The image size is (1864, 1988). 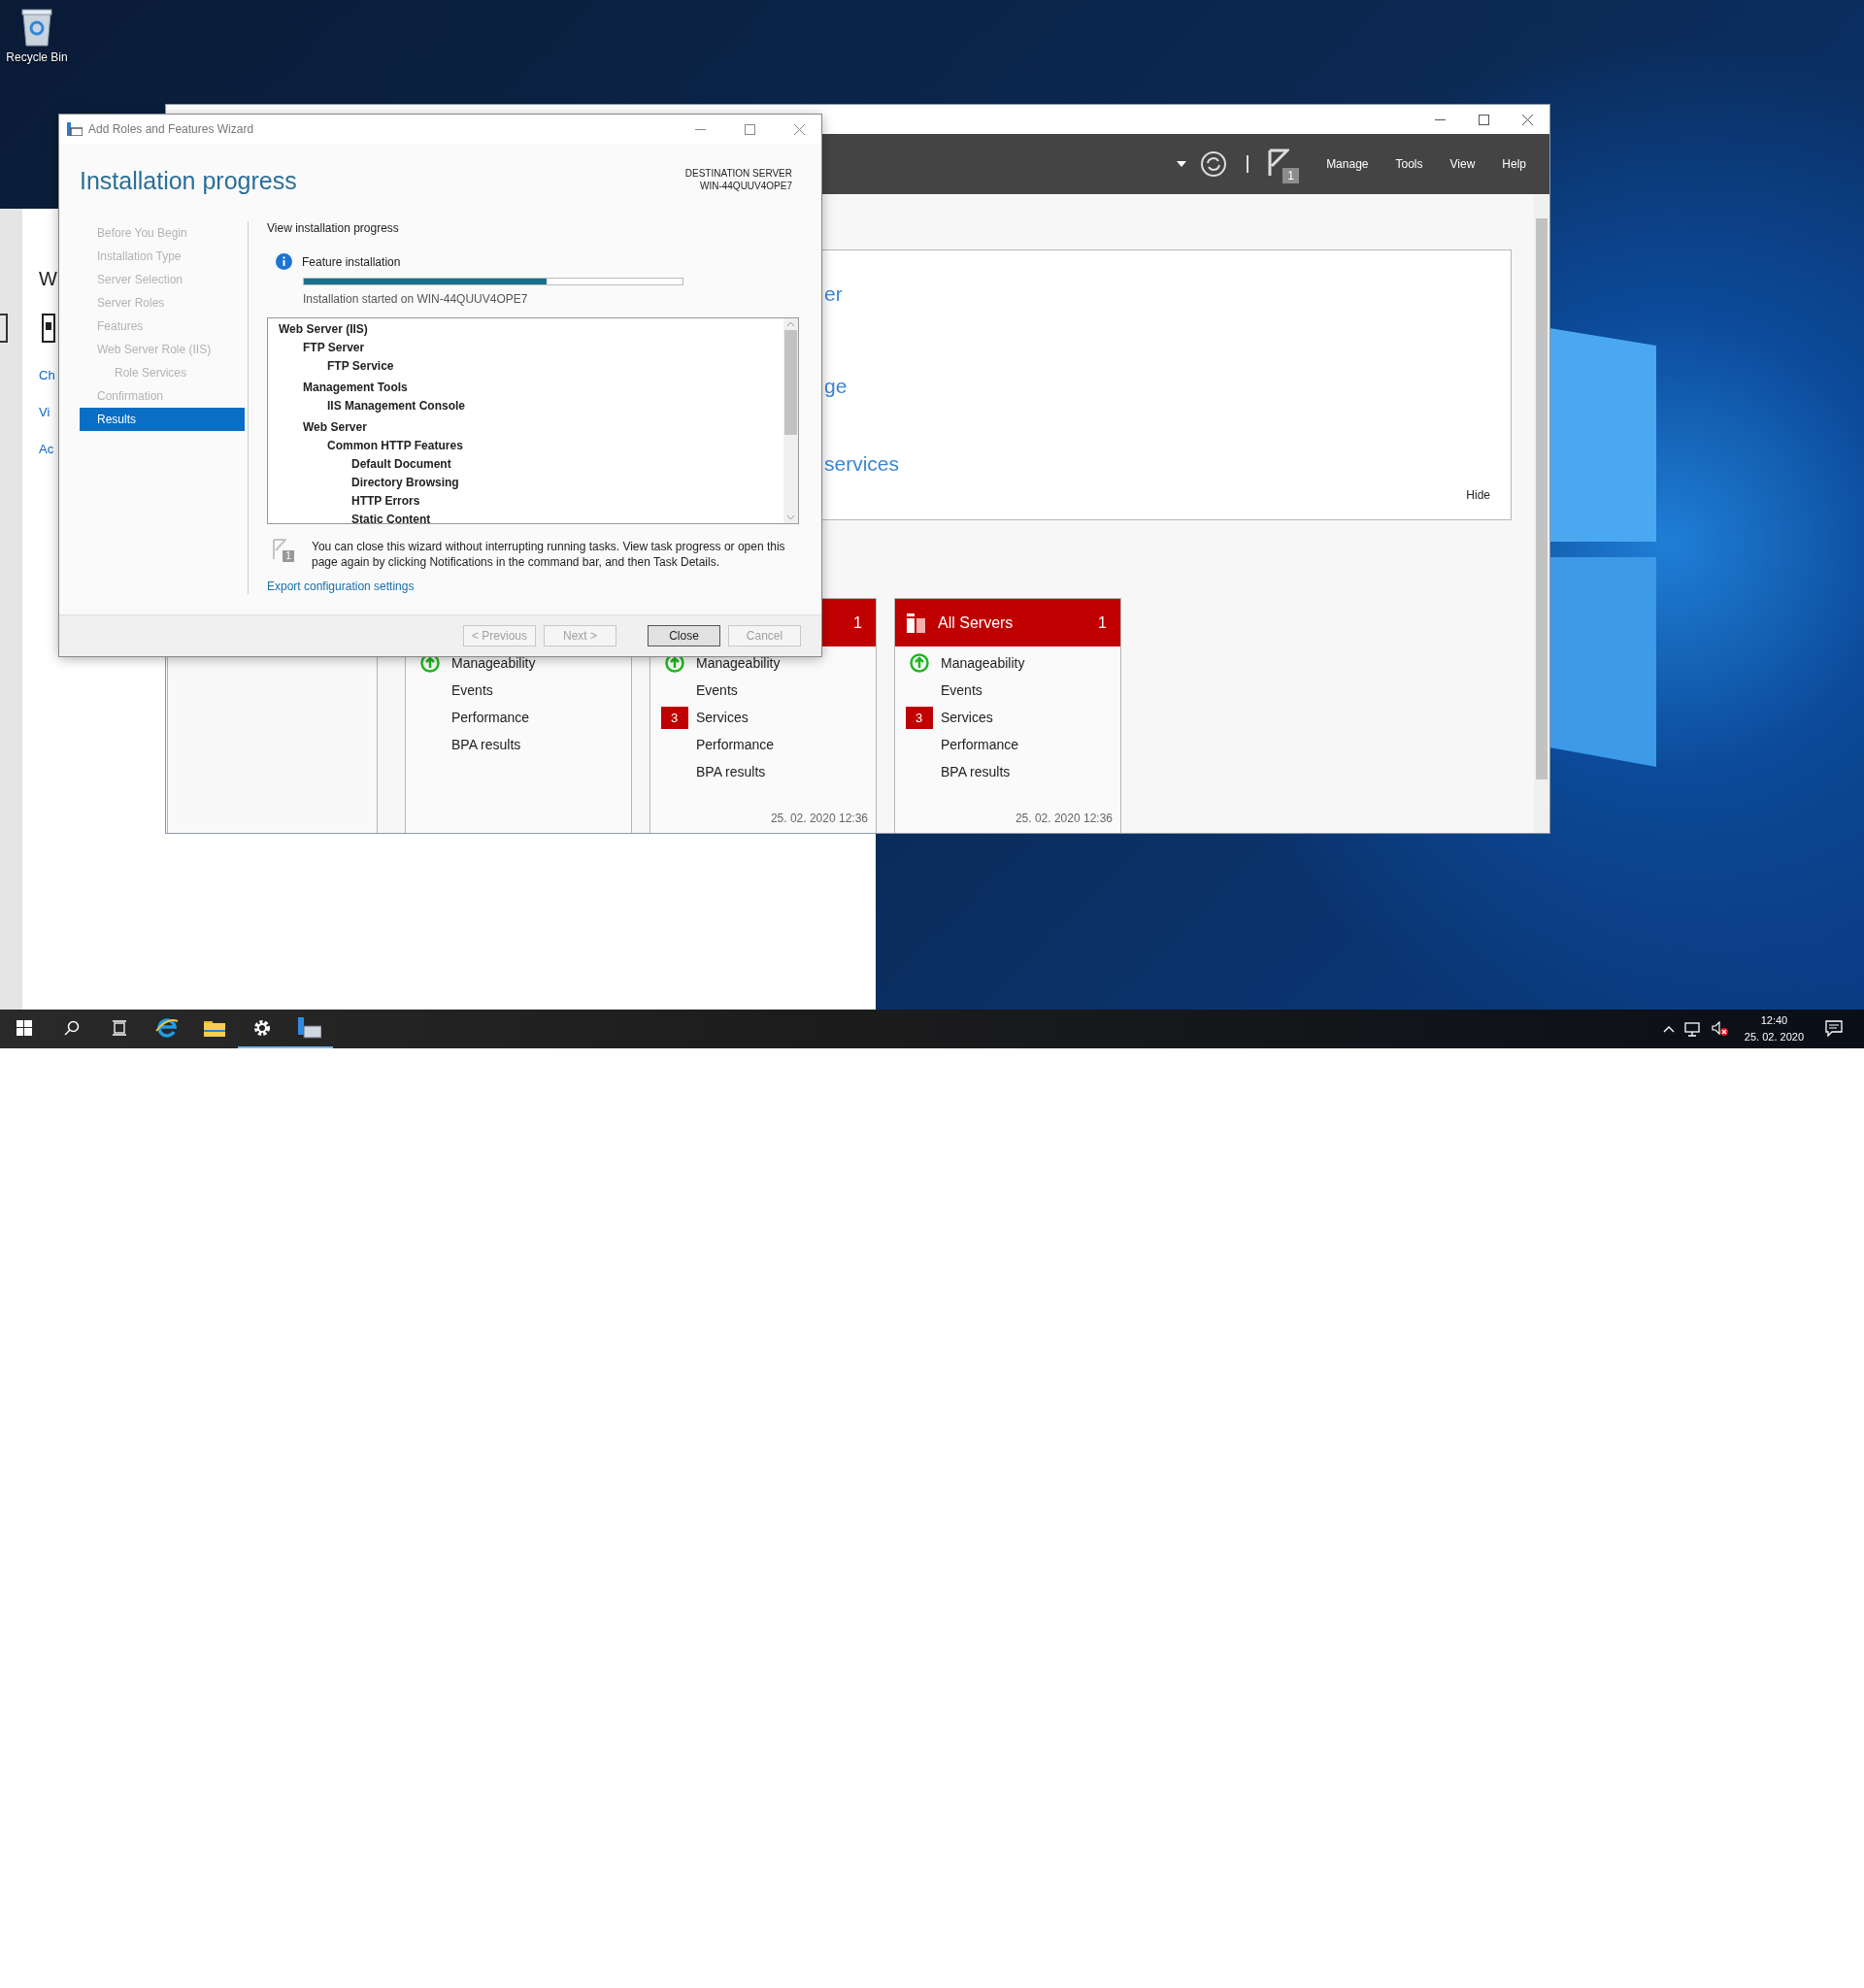 I want to click on menu-item: View, so click(x=1462, y=164).